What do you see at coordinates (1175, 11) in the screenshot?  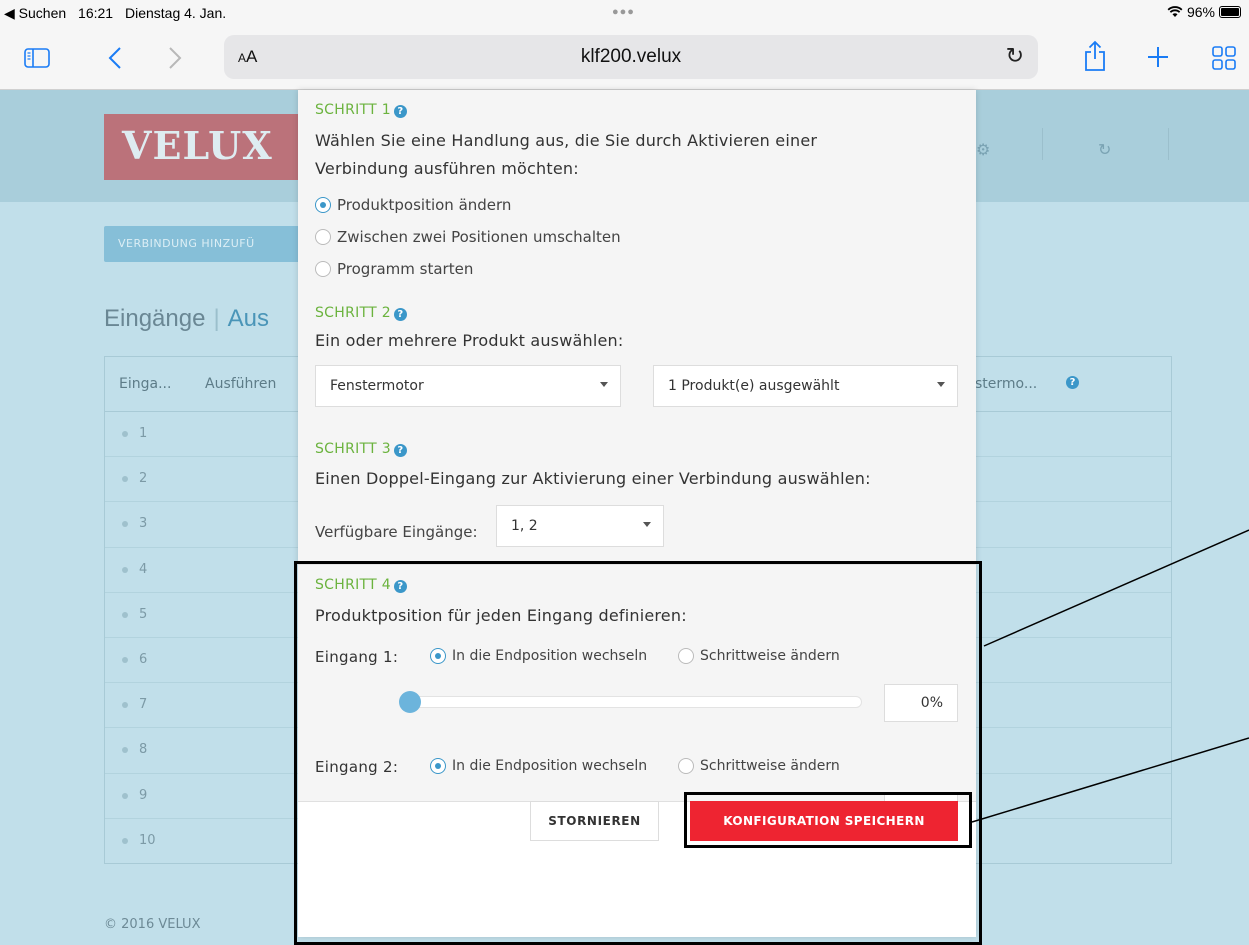 I see `wifi-icon` at bounding box center [1175, 11].